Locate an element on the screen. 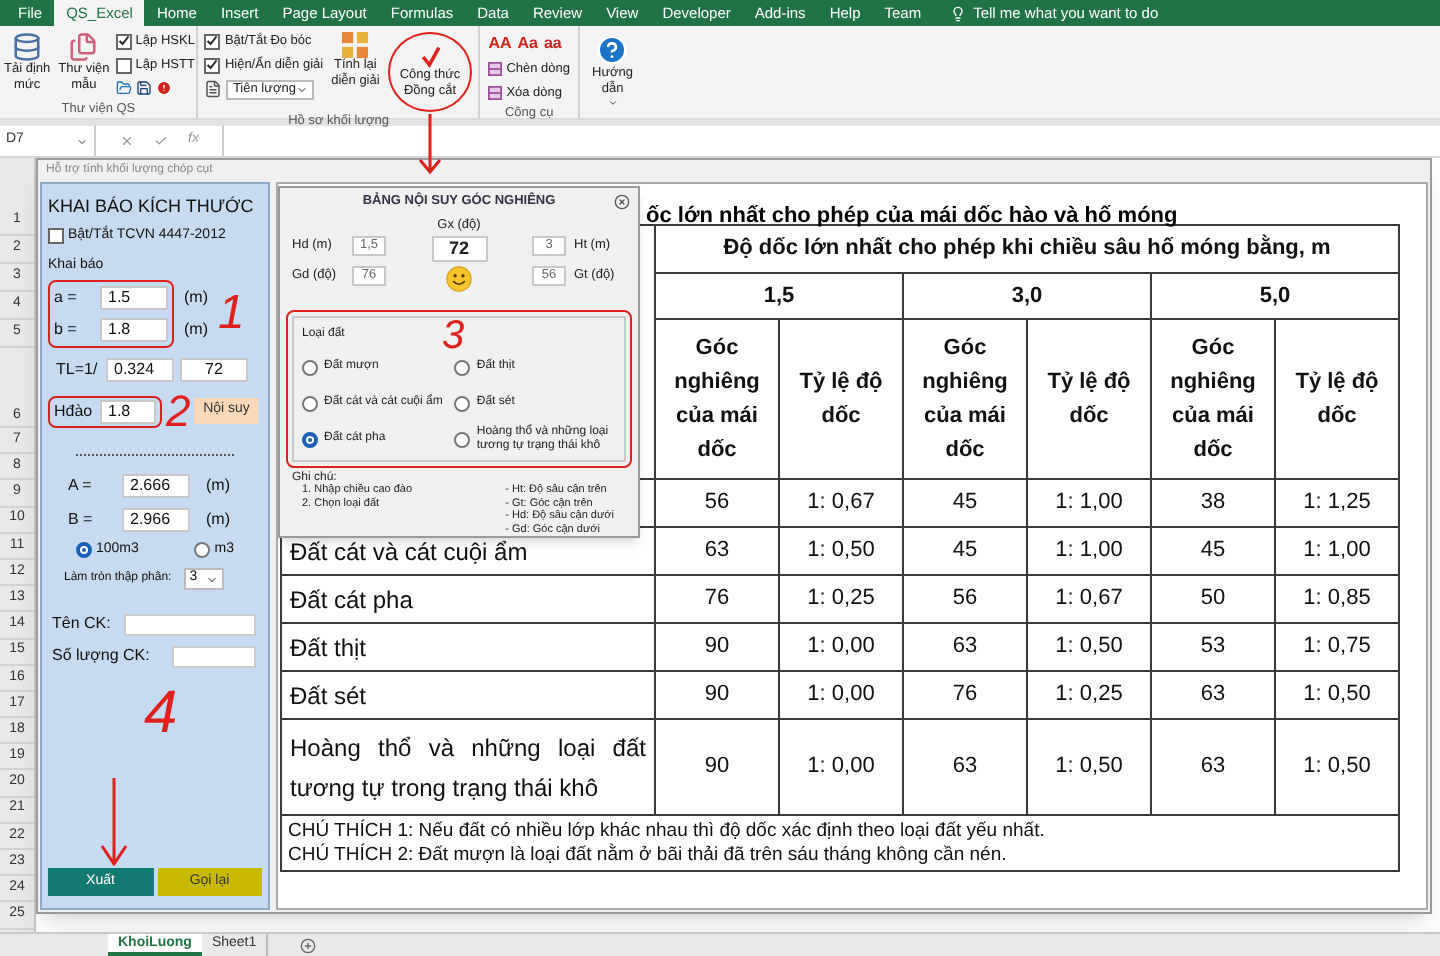  add-sheet-icon is located at coordinates (308, 945).